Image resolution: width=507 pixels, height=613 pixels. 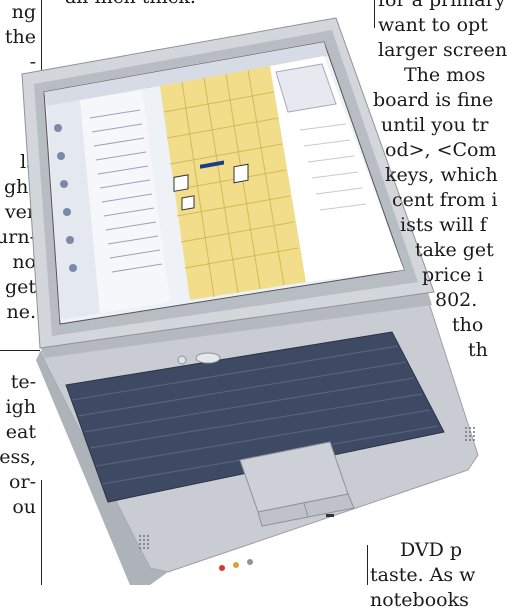 What do you see at coordinates (433, 25) in the screenshot?
I see `text-line: want to opt` at bounding box center [433, 25].